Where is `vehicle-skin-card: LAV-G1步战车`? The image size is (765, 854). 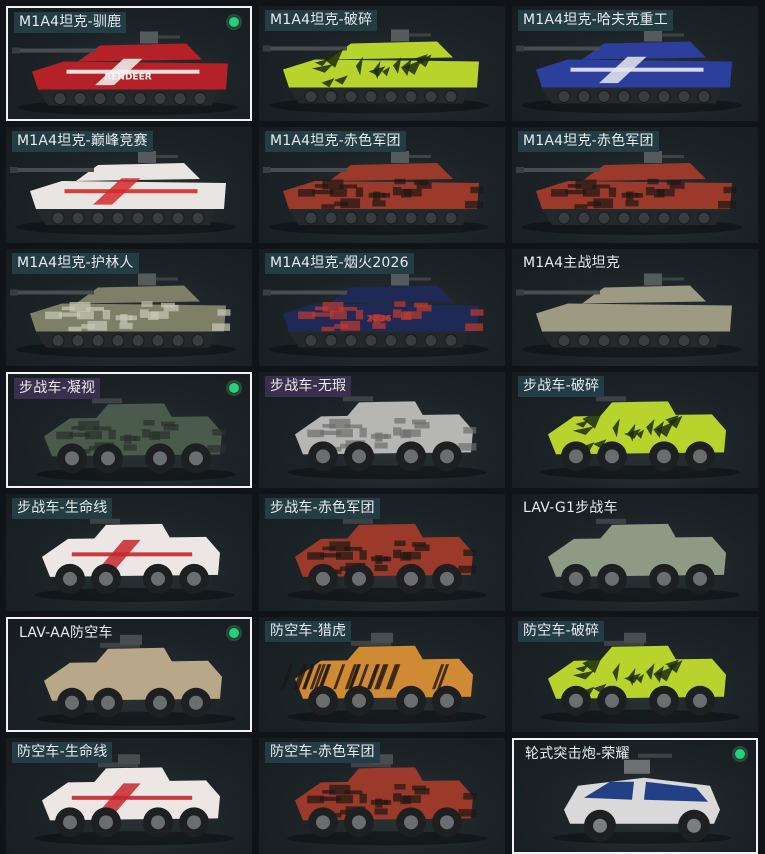
vehicle-skin-card: LAV-G1步战车 is located at coordinates (635, 552).